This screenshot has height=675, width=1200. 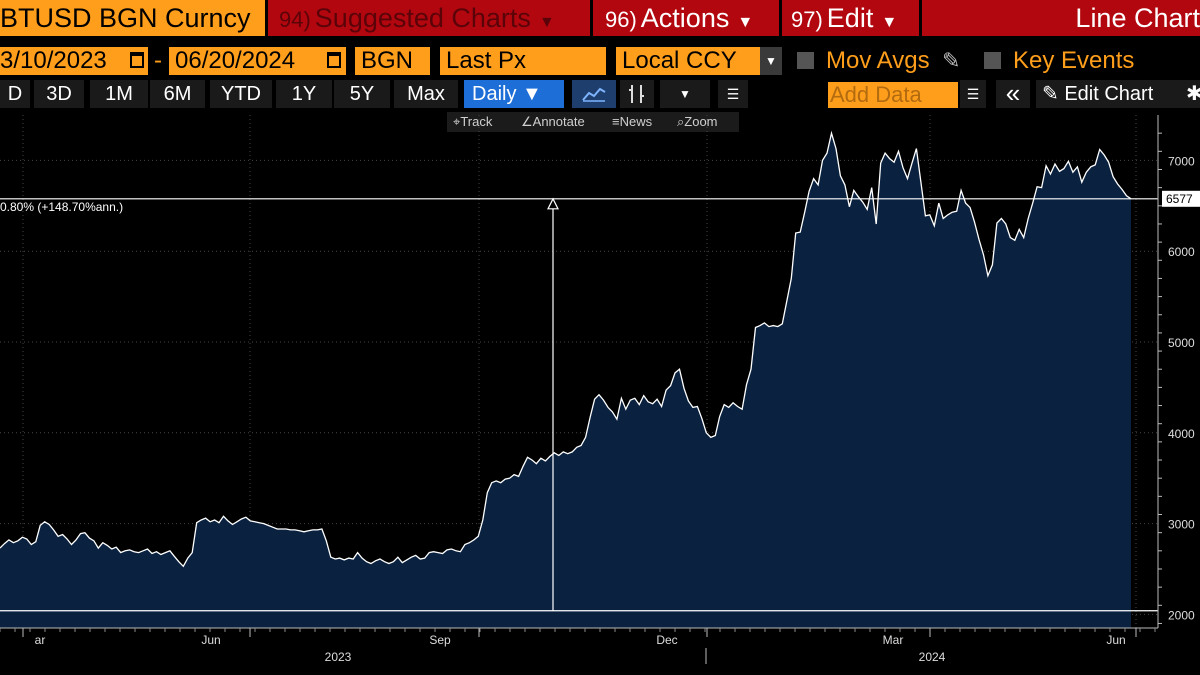 I want to click on menu-number: 96), so click(x=621, y=19).